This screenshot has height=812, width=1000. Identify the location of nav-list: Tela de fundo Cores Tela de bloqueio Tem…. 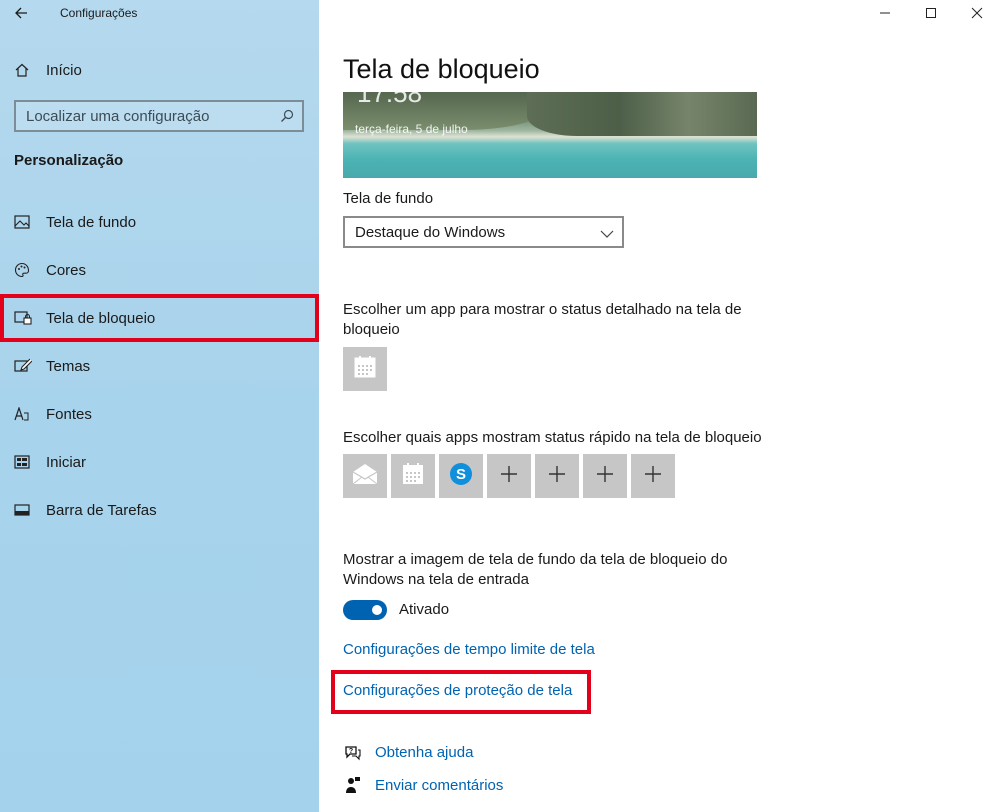
(159, 366).